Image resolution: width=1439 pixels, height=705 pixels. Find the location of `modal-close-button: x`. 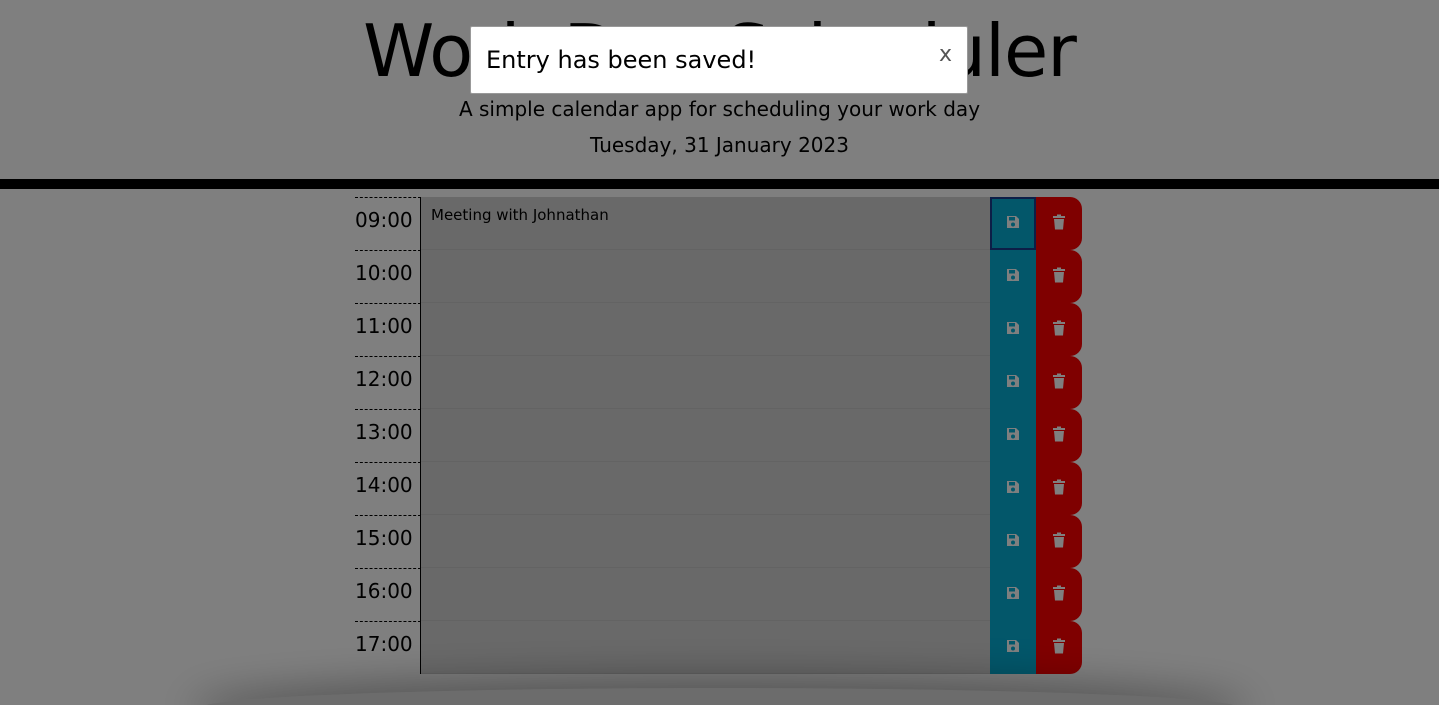

modal-close-button: x is located at coordinates (945, 55).